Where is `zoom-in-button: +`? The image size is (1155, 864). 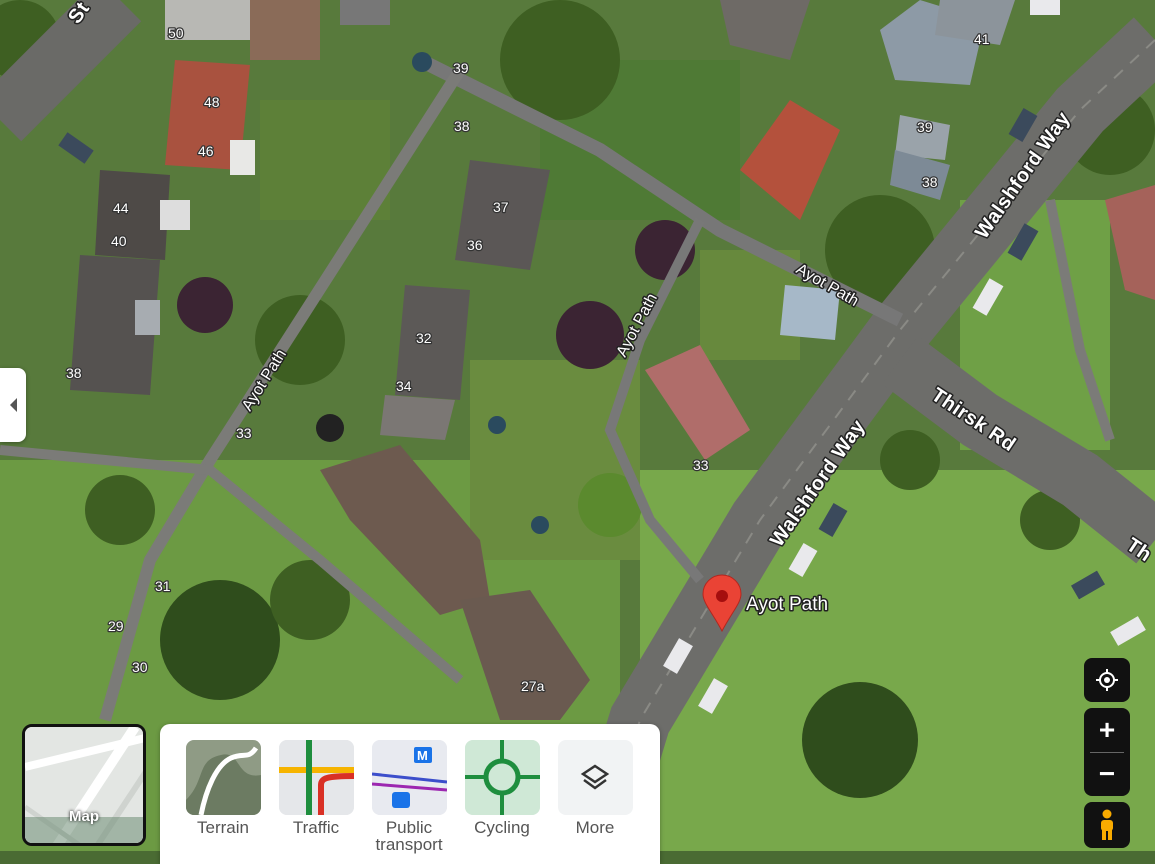 zoom-in-button: + is located at coordinates (1107, 730).